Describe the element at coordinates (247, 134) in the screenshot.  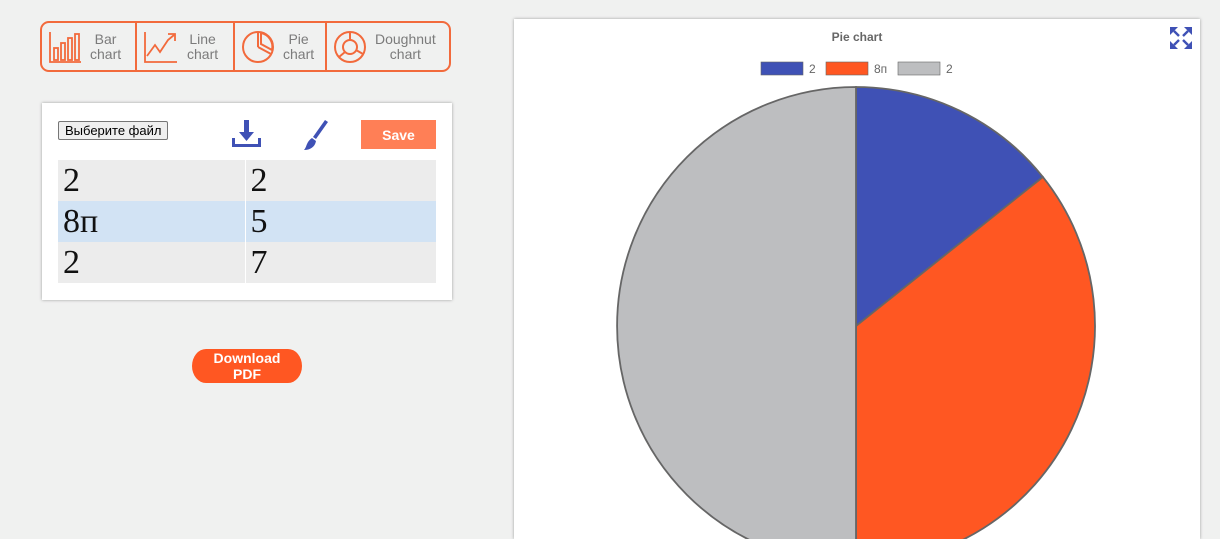
I see `download-icon` at that location.